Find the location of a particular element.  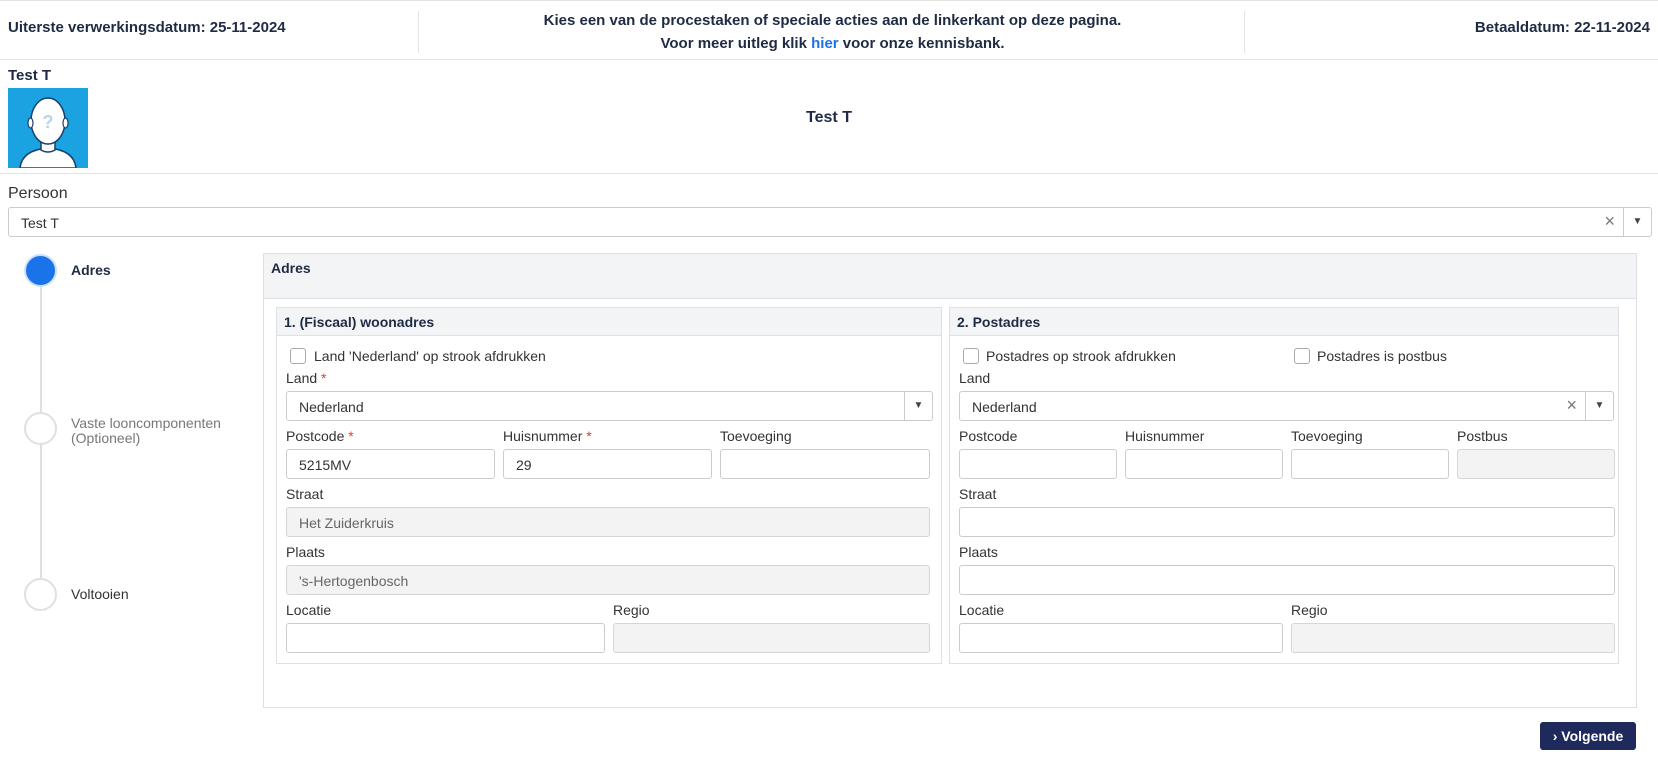

postadres-land-select: Nederland × ▼ is located at coordinates (1286, 406).